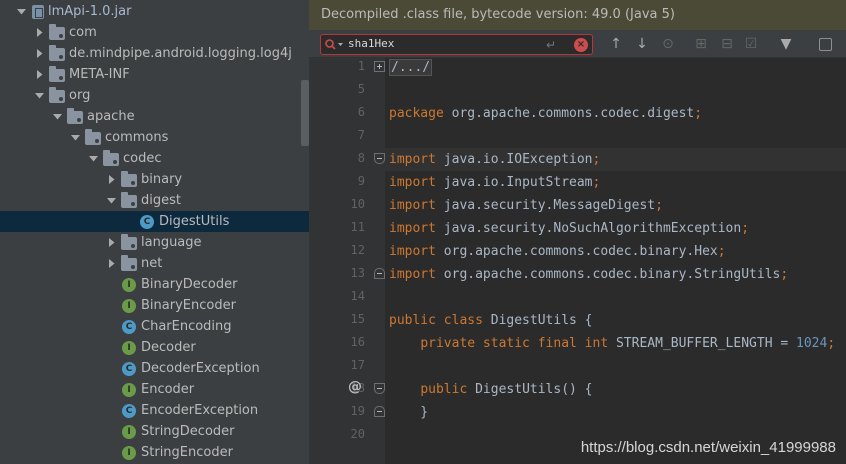 This screenshot has width=846, height=464. Describe the element at coordinates (154, 179) in the screenshot. I see `tree-item: binary` at that location.